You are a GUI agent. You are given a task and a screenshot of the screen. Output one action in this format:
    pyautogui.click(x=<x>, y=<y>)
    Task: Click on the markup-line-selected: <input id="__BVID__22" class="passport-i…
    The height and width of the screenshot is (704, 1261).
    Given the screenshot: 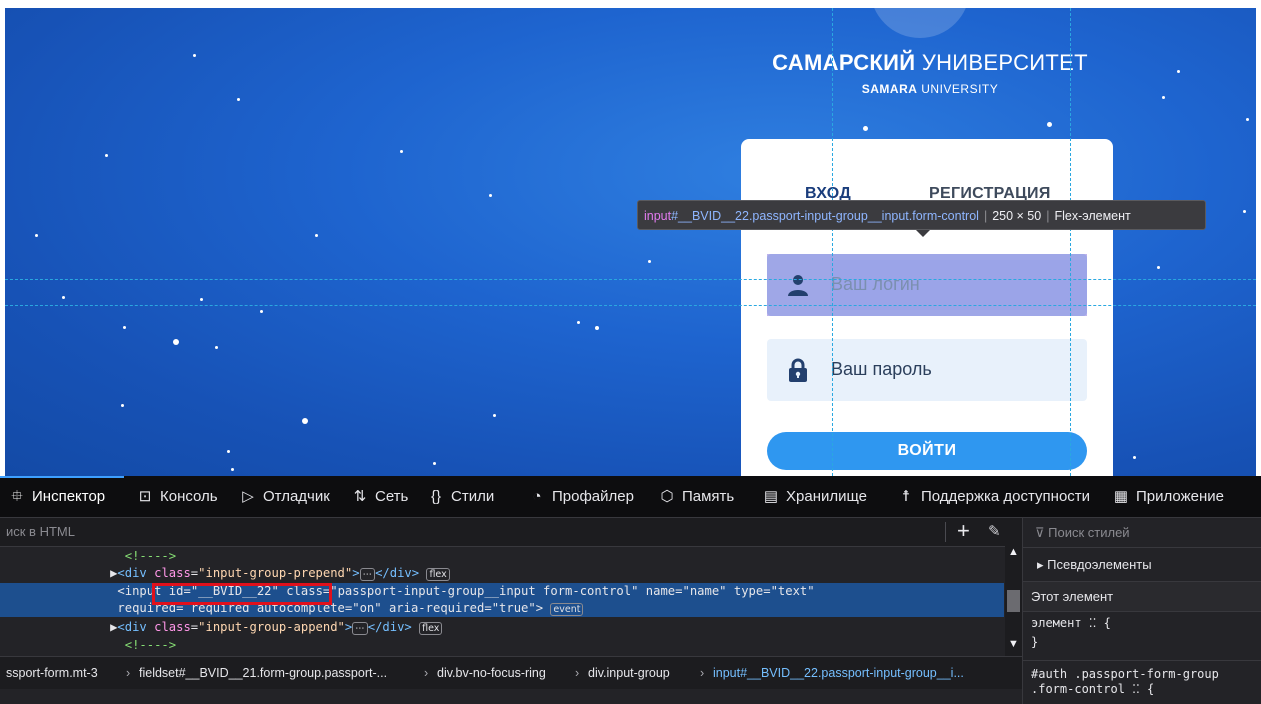 What is the action you would take?
    pyautogui.click(x=502, y=591)
    